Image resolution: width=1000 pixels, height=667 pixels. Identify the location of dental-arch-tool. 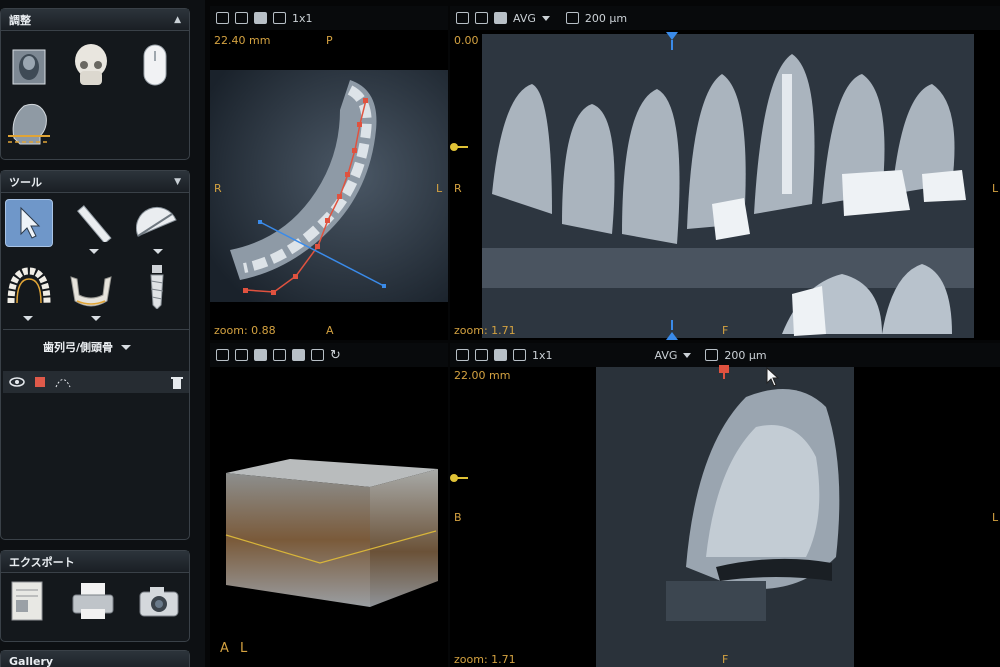
(29, 287).